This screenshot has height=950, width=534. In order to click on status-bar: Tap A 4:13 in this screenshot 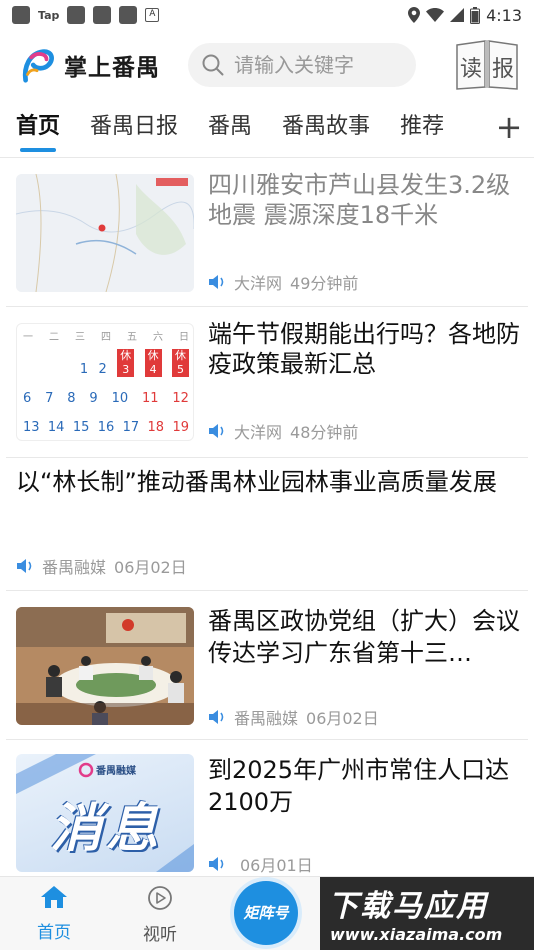, I will do `click(267, 15)`.